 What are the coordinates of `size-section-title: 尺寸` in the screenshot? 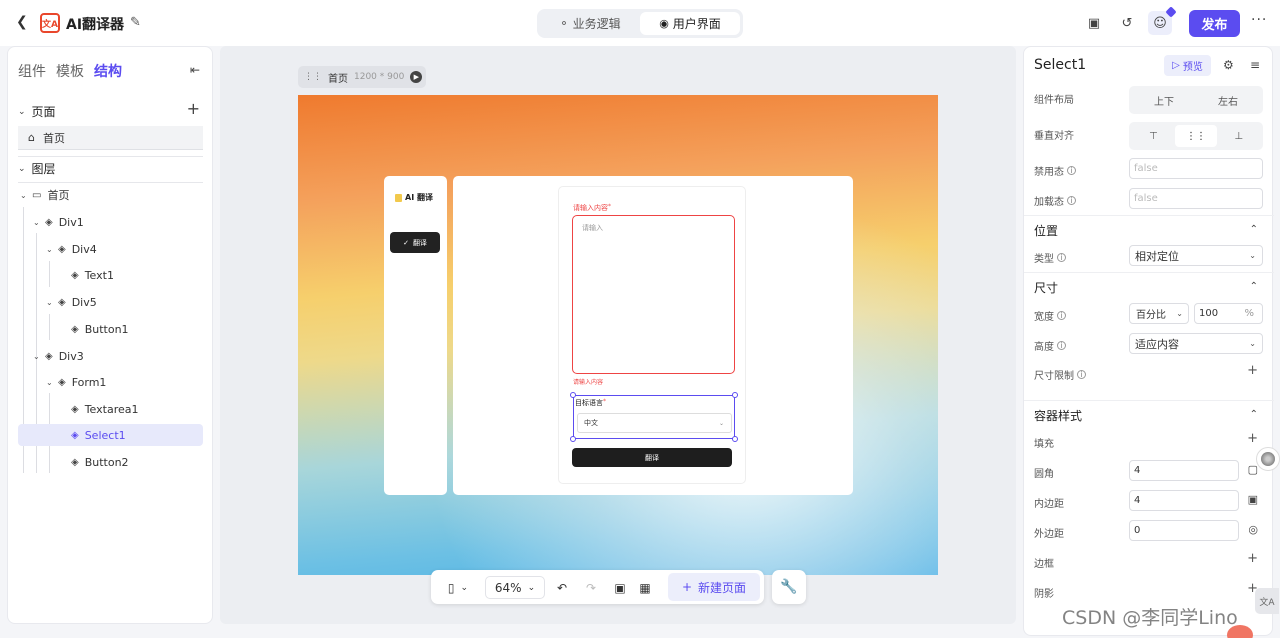 It's located at (1046, 287).